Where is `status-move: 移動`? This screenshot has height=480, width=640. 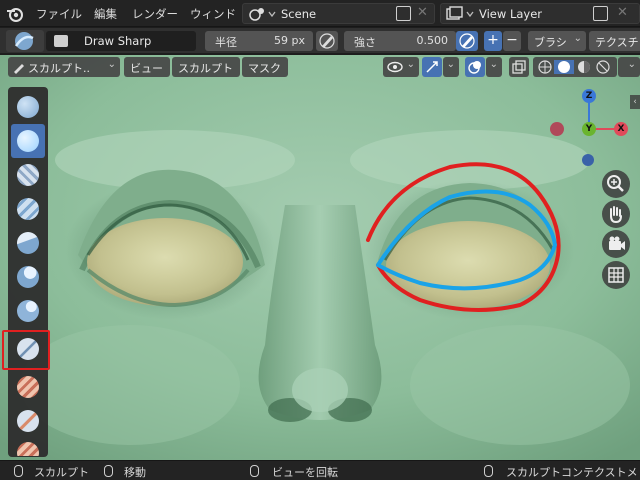 status-move: 移動 is located at coordinates (135, 472).